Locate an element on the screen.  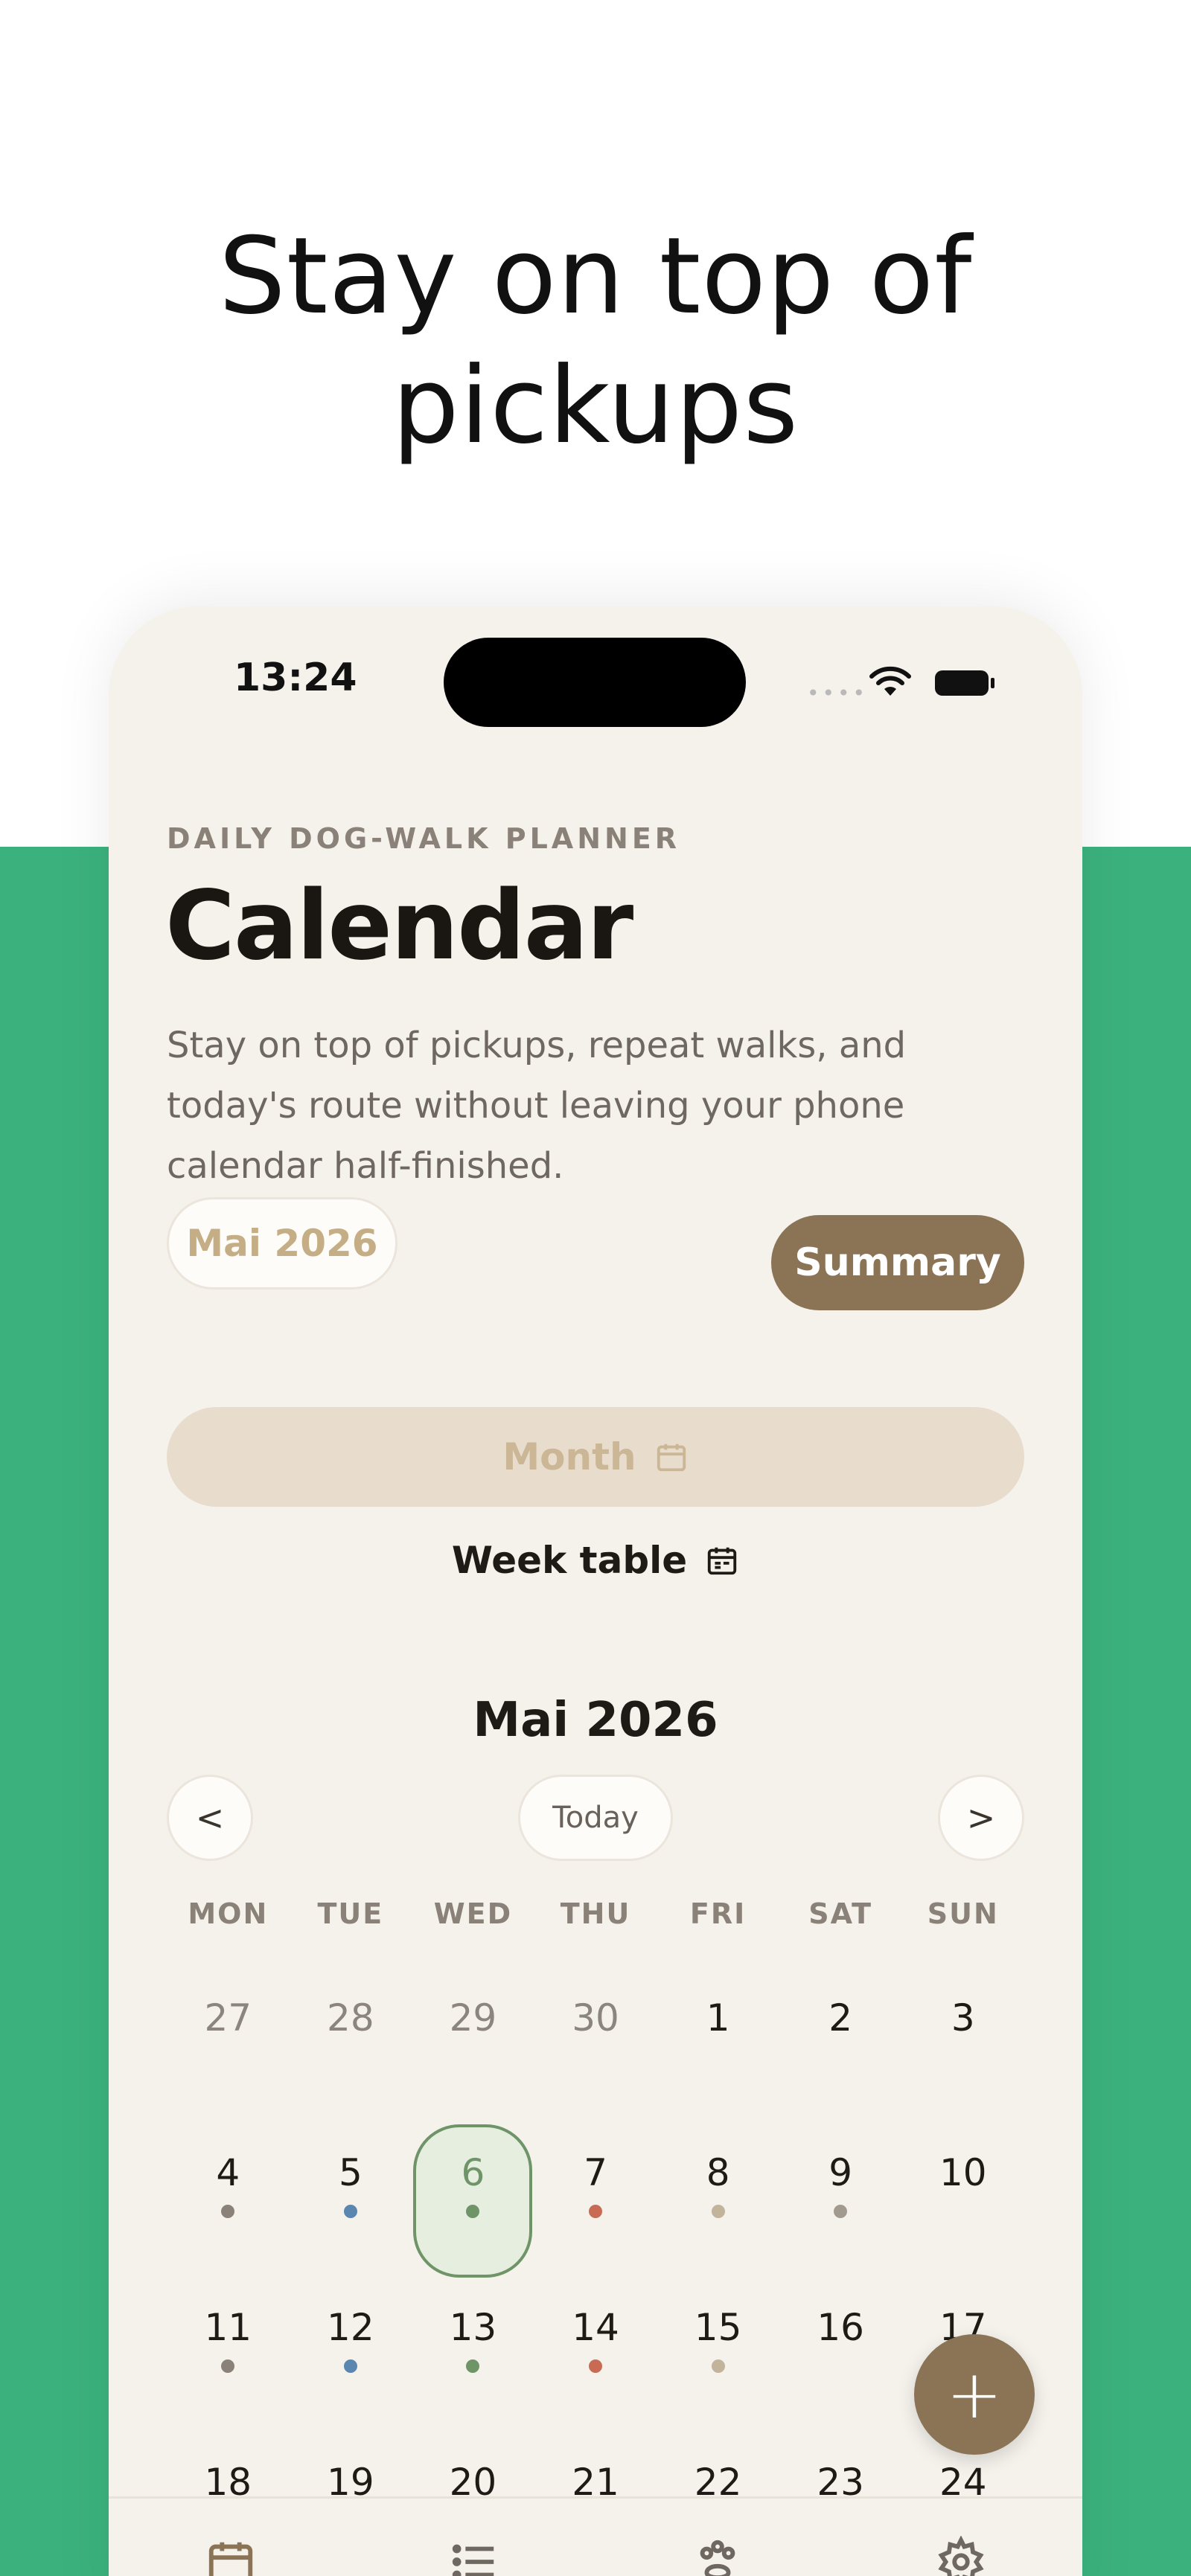
tab-list is located at coordinates (474, 2537).